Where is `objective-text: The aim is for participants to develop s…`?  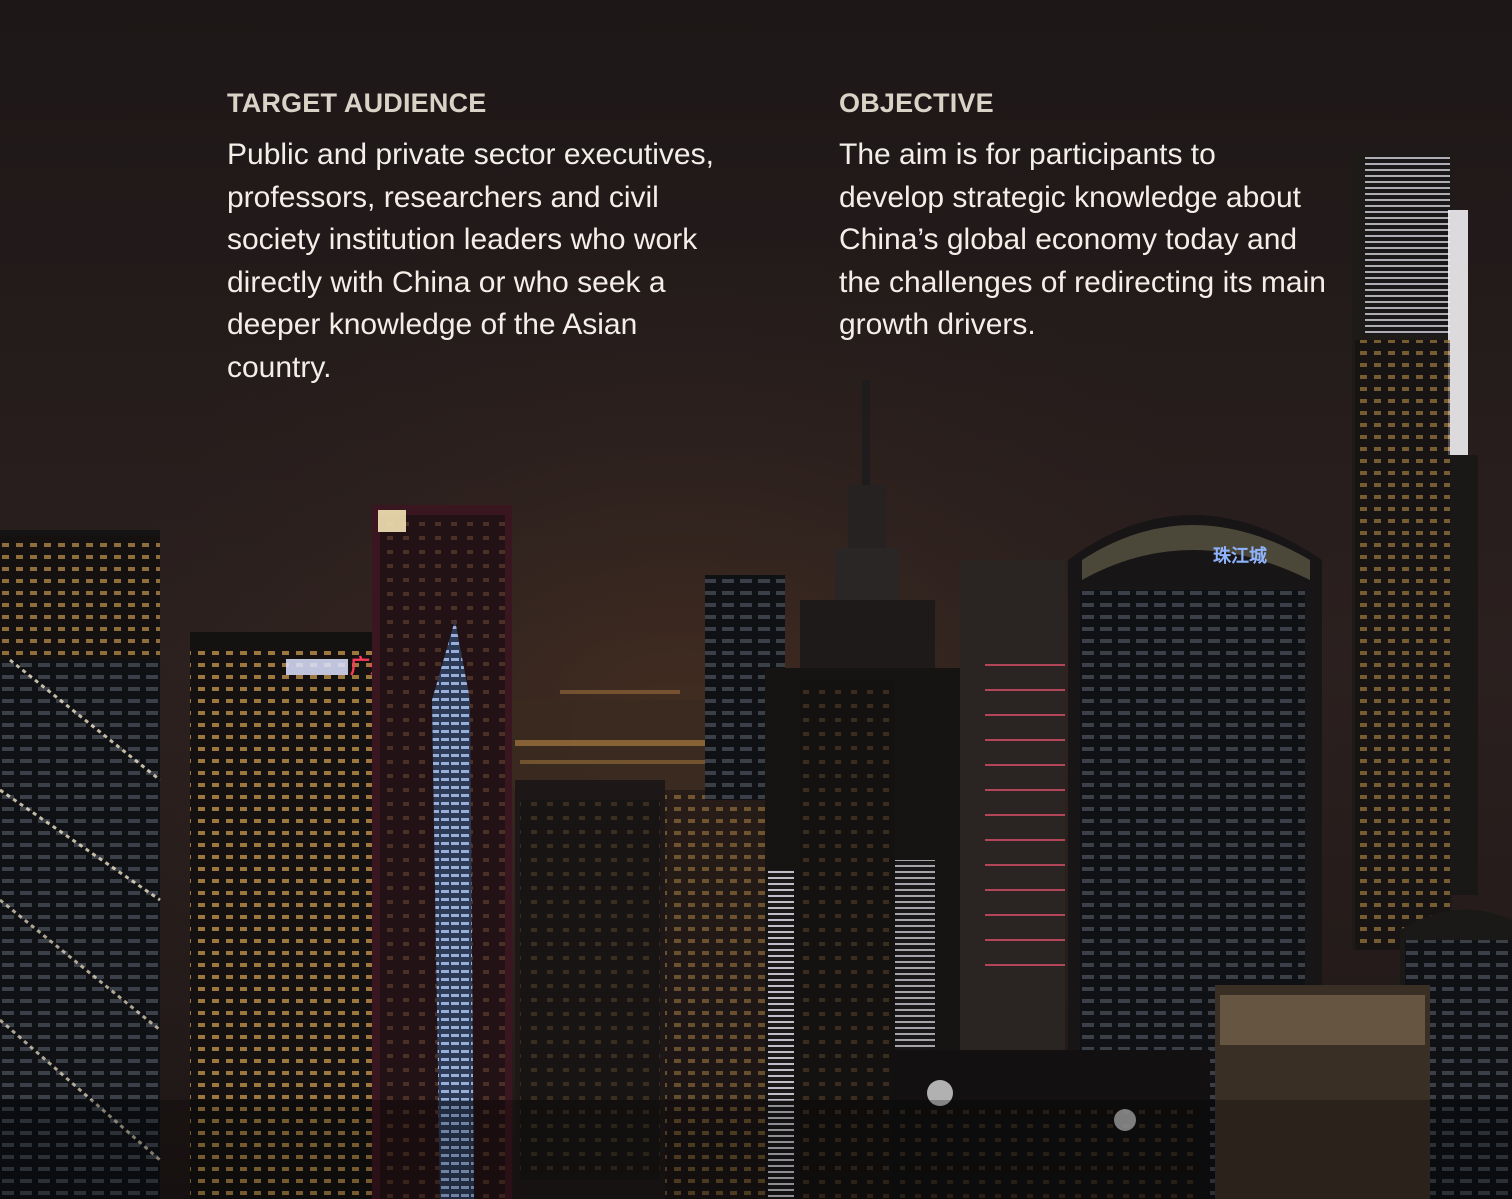 objective-text: The aim is for participants to develop s… is located at coordinates (1082, 239).